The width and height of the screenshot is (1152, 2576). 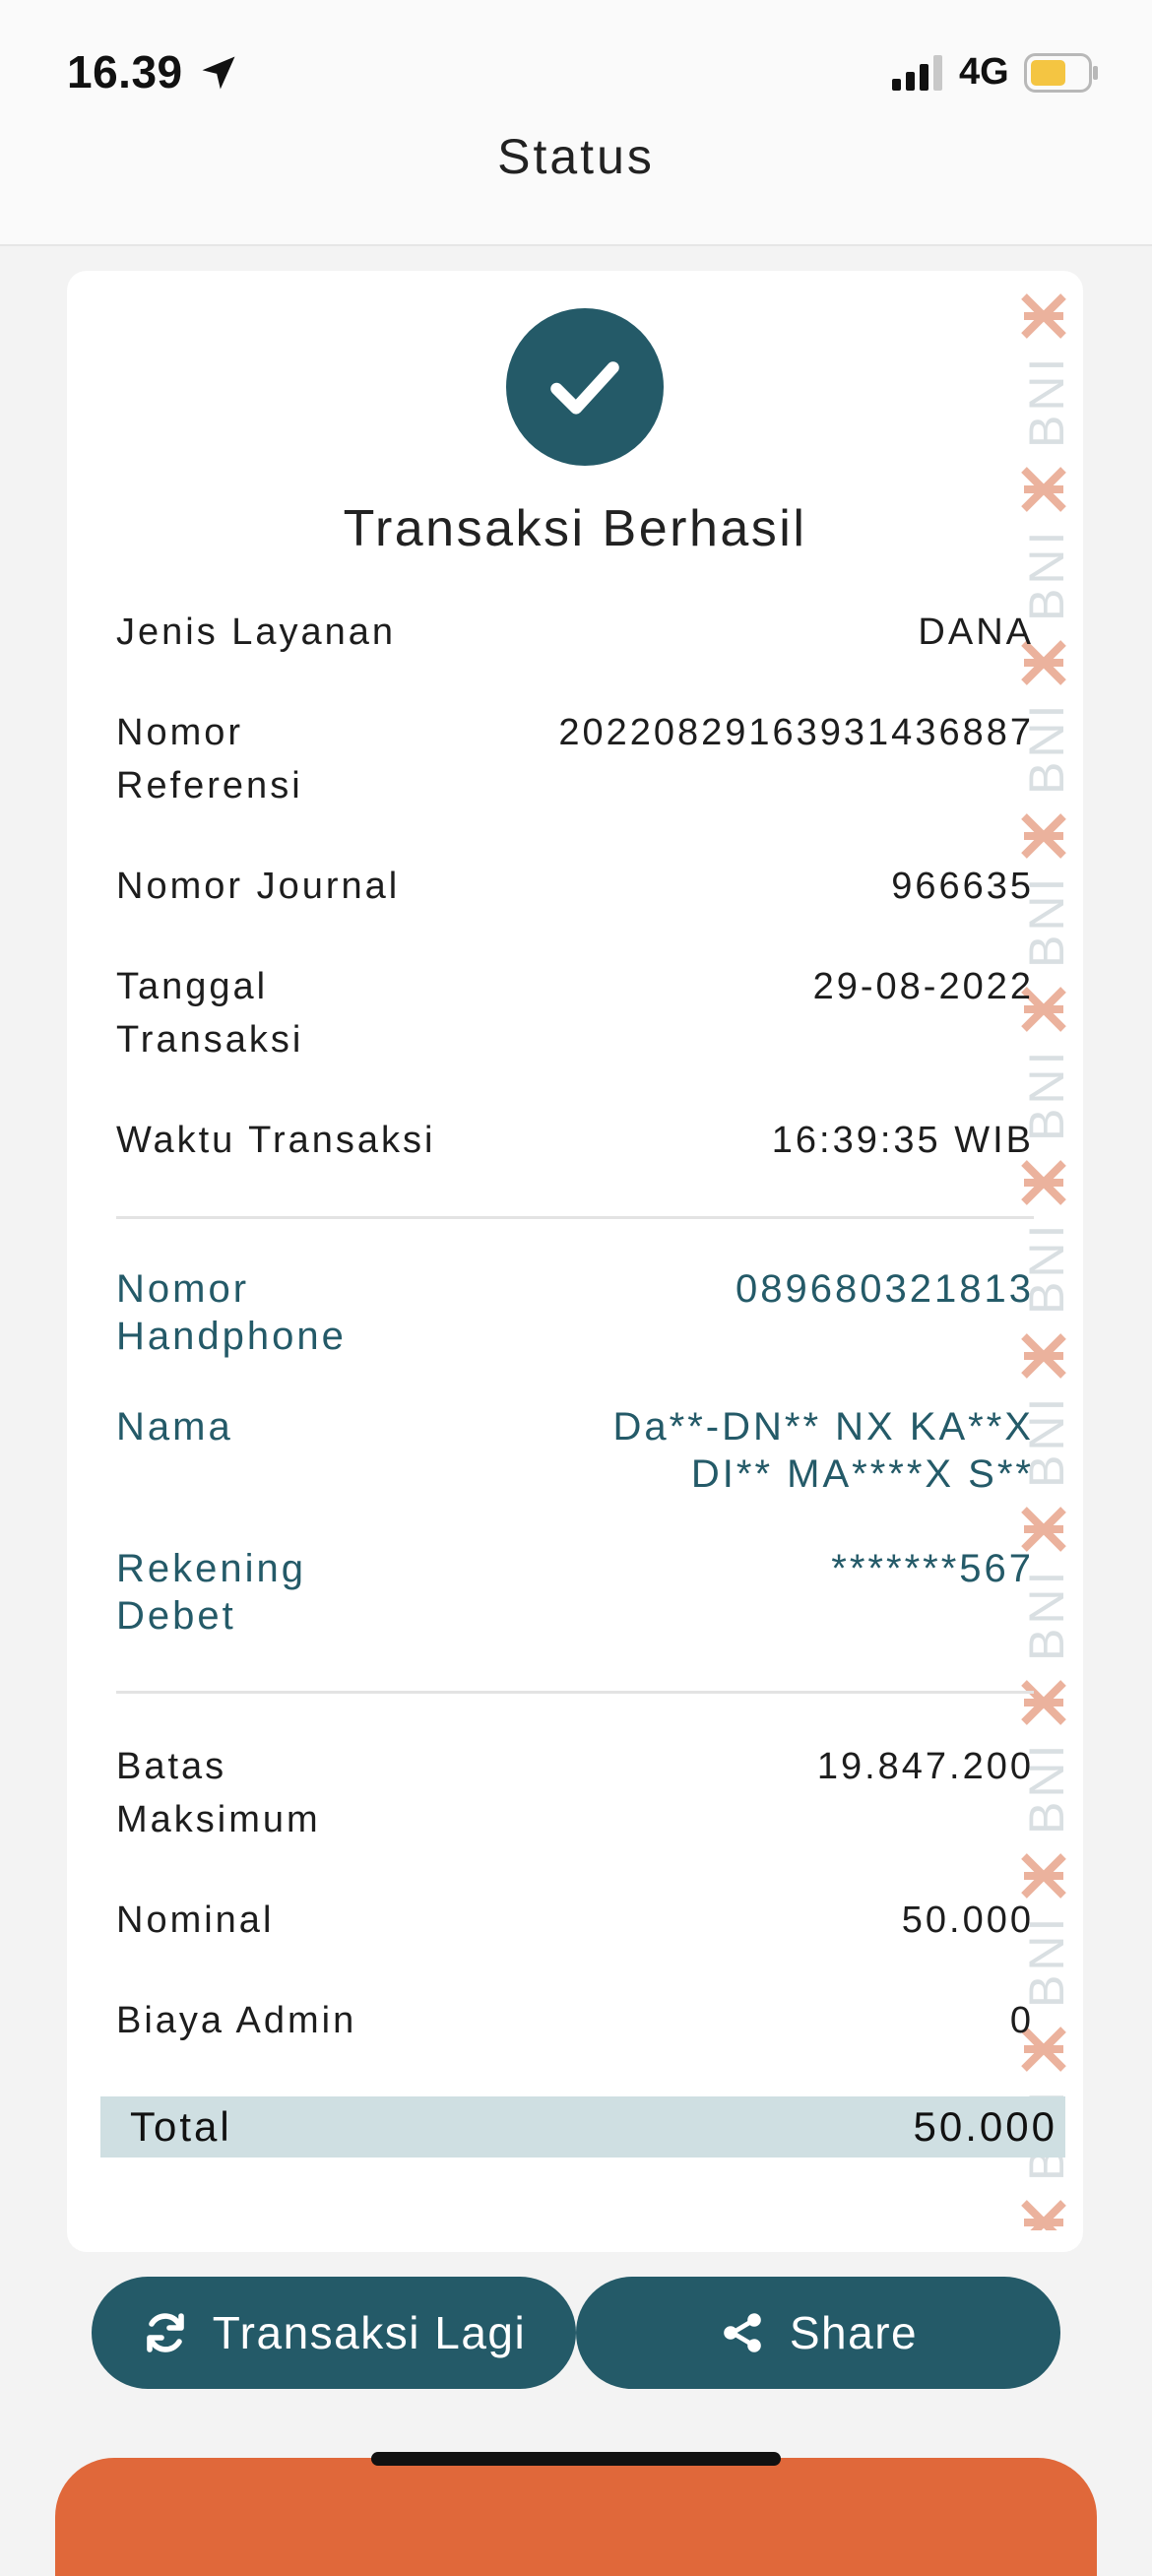 What do you see at coordinates (1046, 401) in the screenshot?
I see `watermark-text: BNI` at bounding box center [1046, 401].